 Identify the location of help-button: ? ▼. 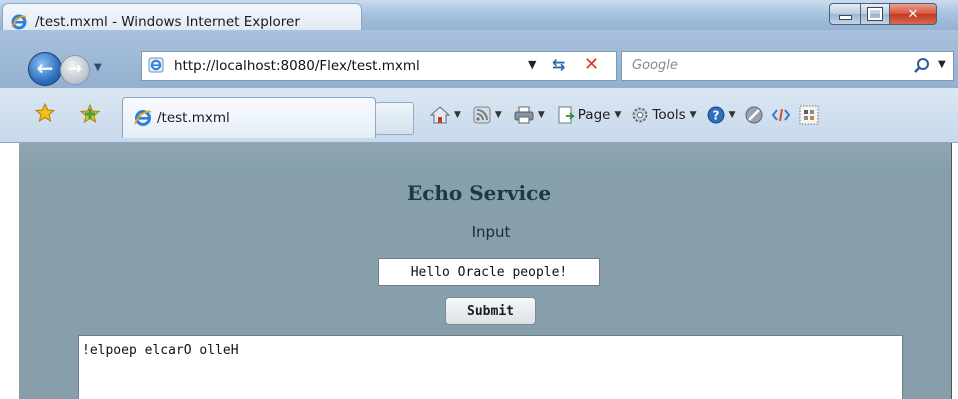
(721, 115).